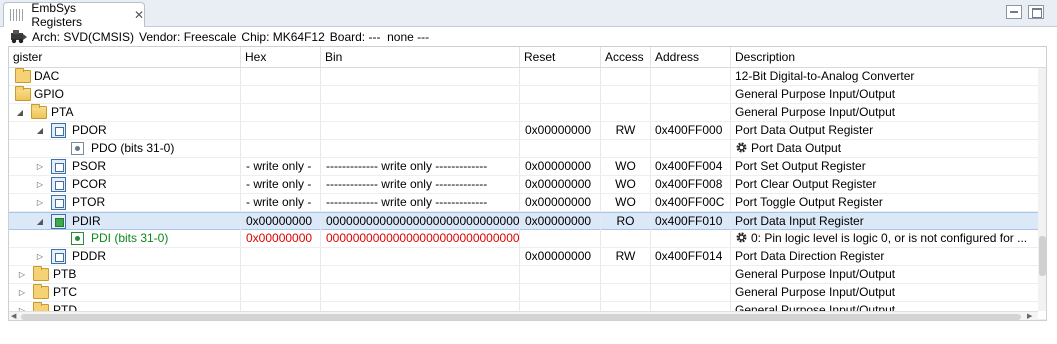 The image size is (1057, 344). Describe the element at coordinates (806, 184) in the screenshot. I see `description-cell: Port Clear Output Register` at that location.